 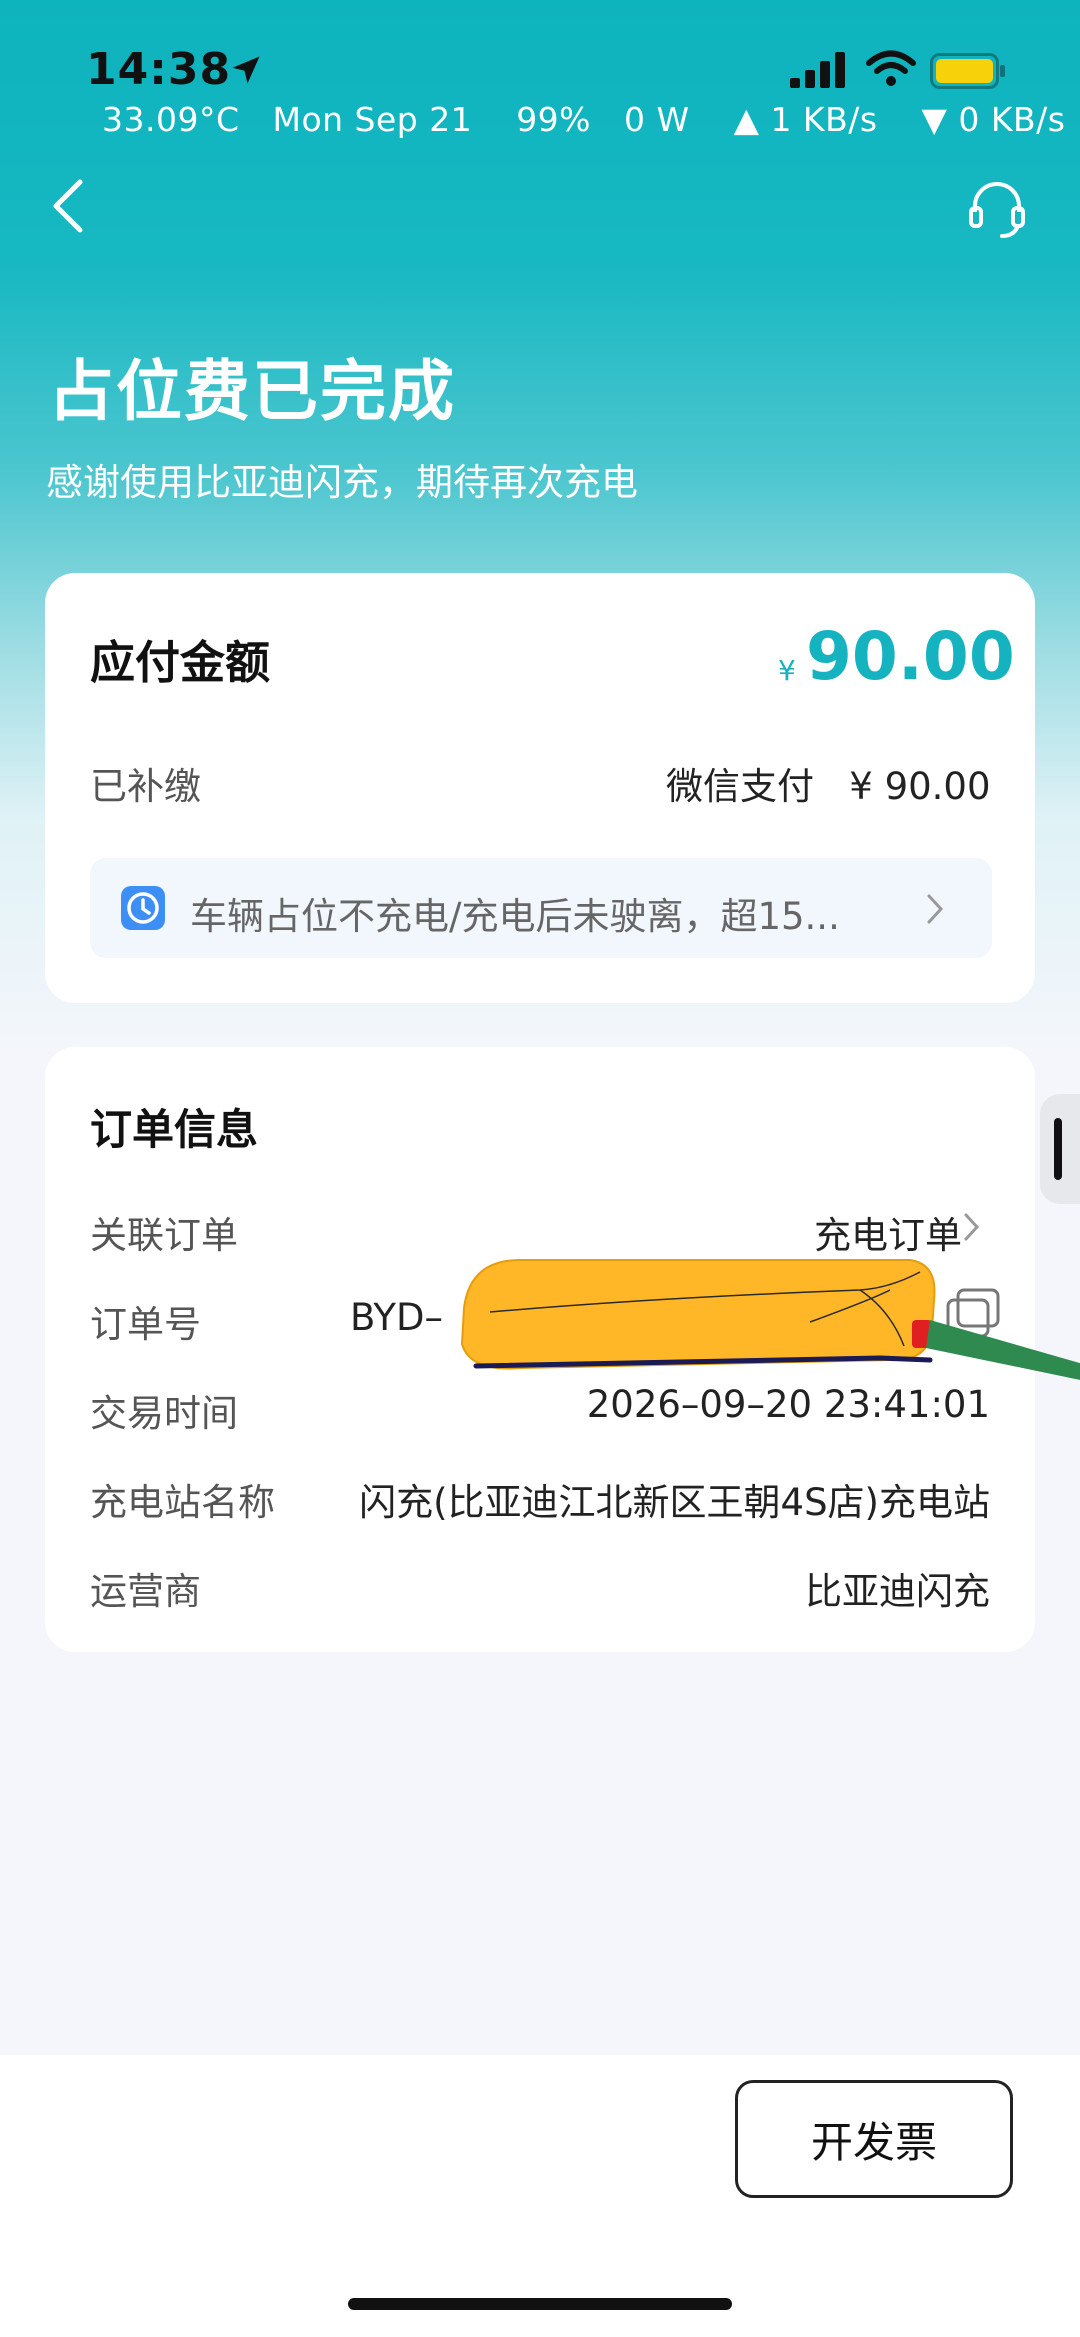 I want to click on page-title: 占位费已完成, so click(x=252, y=391).